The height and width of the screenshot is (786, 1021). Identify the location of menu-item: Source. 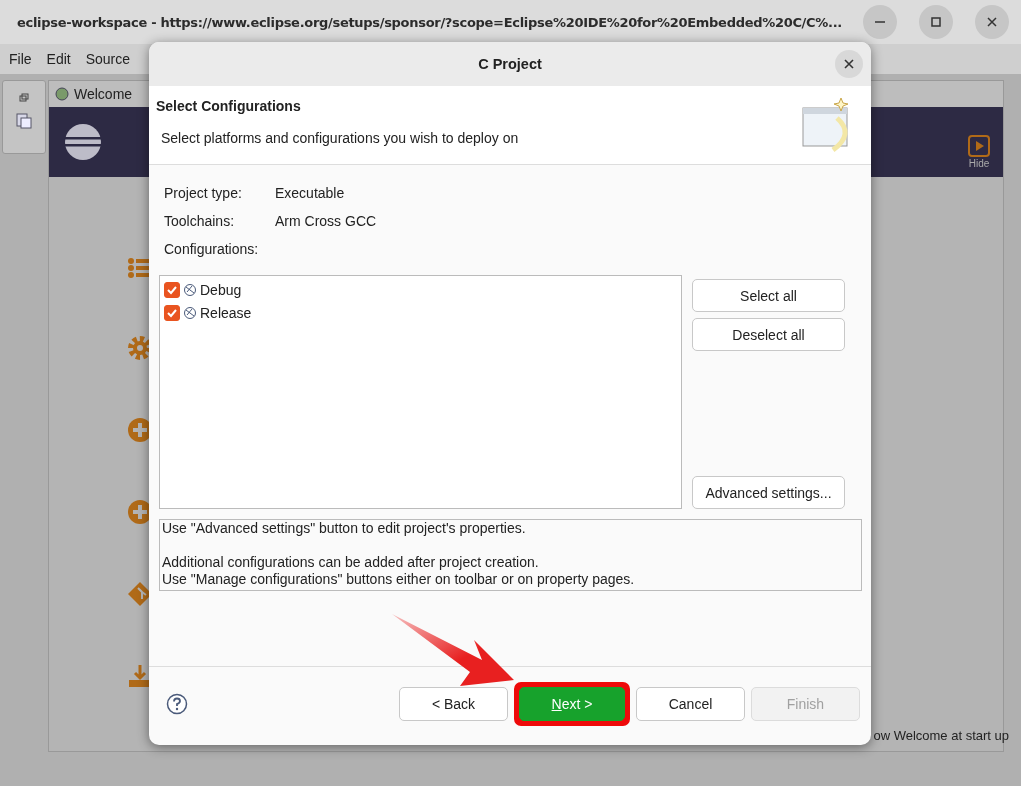
(108, 59).